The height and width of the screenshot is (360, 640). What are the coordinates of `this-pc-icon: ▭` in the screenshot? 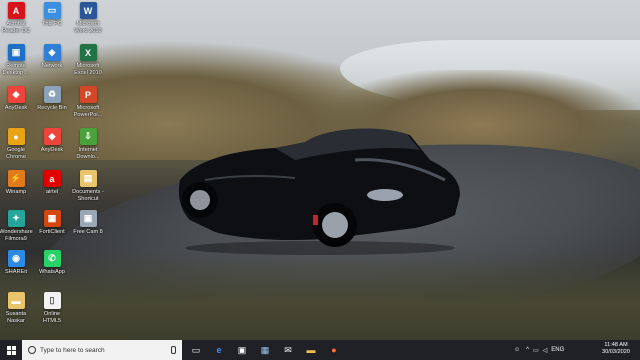 It's located at (52, 10).